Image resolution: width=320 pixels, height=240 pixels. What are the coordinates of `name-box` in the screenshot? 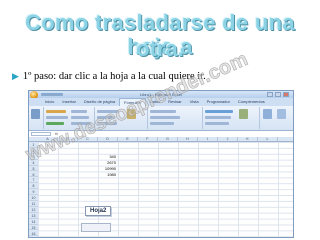 It's located at (41, 134).